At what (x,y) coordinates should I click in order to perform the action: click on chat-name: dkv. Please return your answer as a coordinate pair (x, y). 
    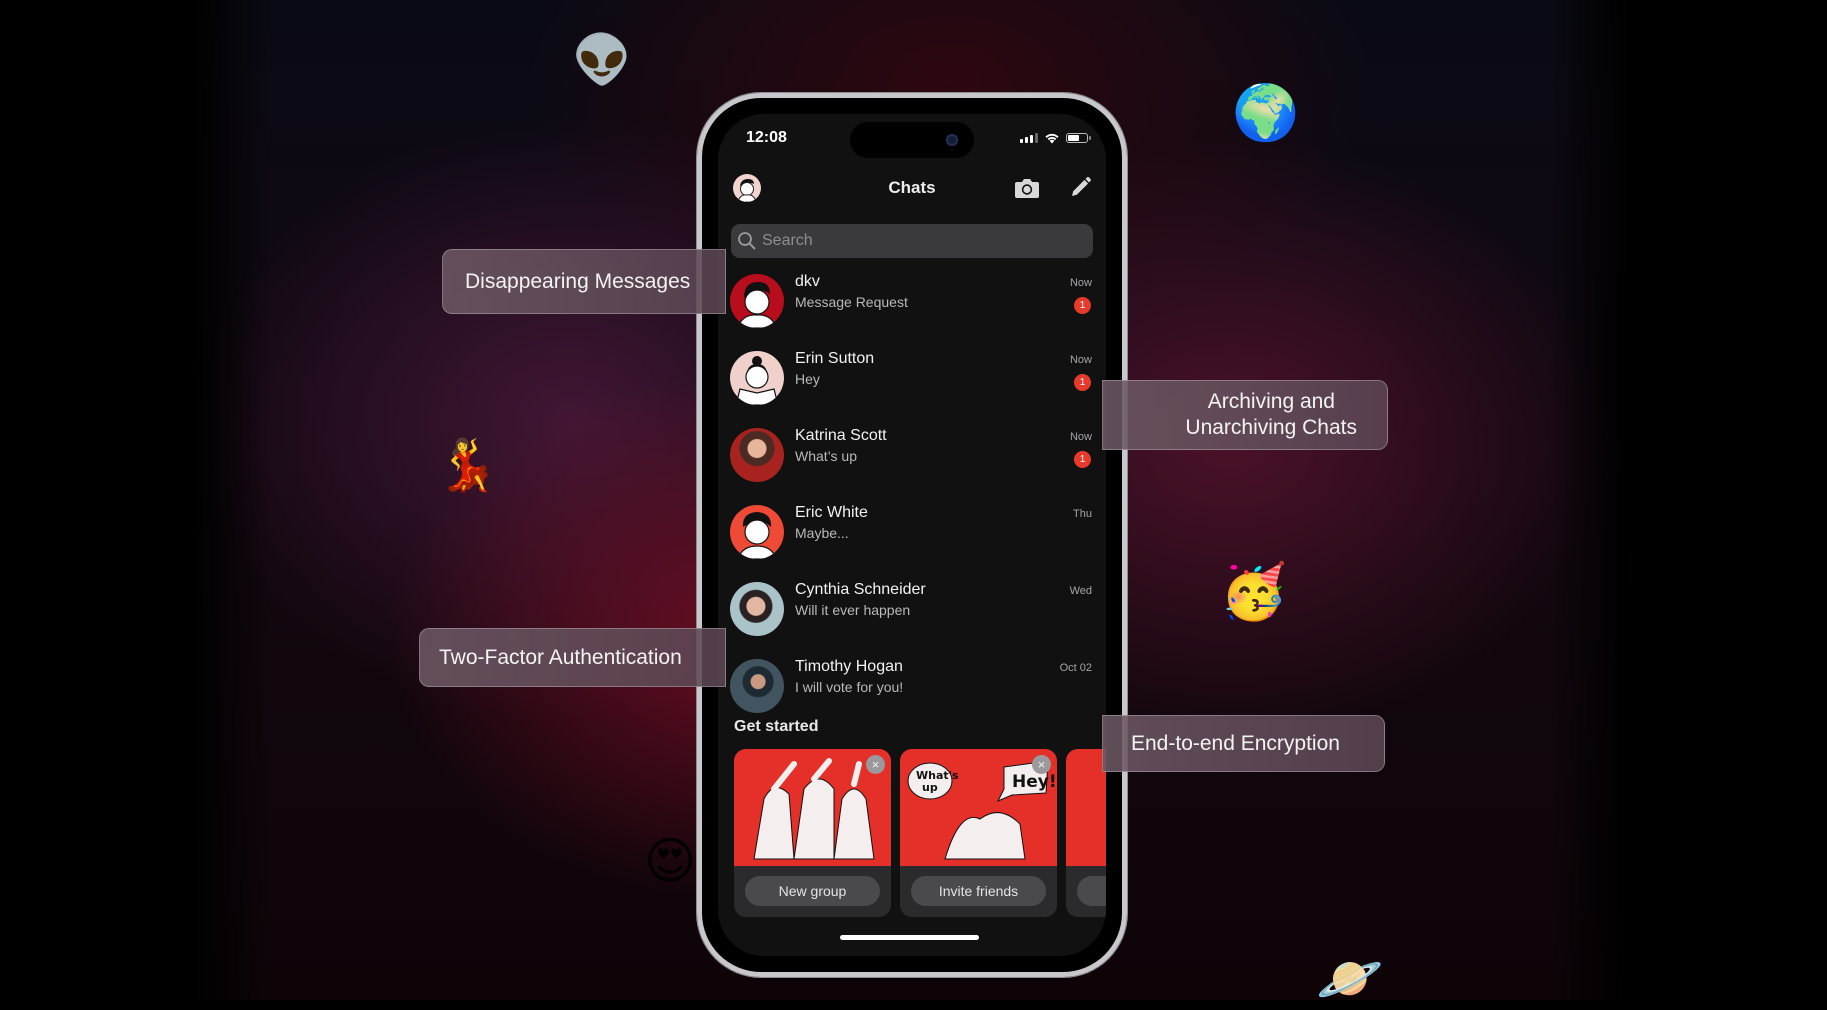
    Looking at the image, I should click on (807, 281).